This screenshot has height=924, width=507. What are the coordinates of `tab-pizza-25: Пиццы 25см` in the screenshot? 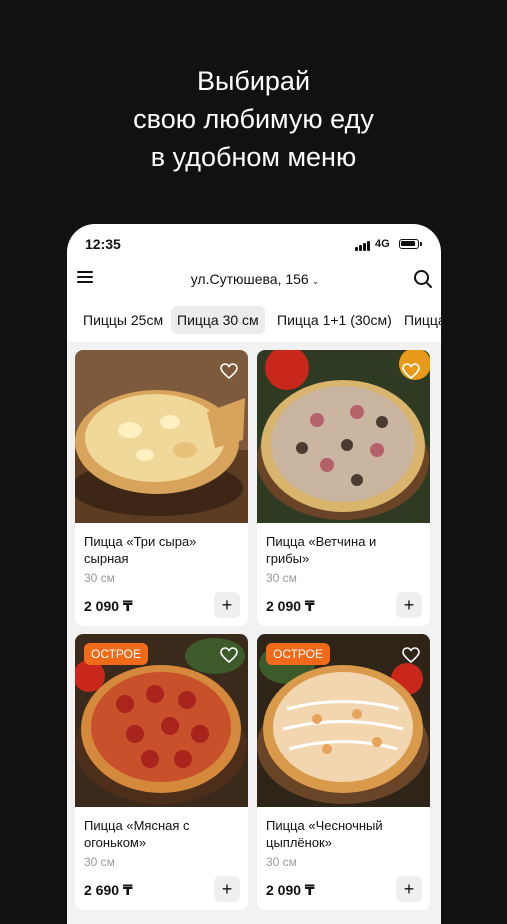 It's located at (123, 320).